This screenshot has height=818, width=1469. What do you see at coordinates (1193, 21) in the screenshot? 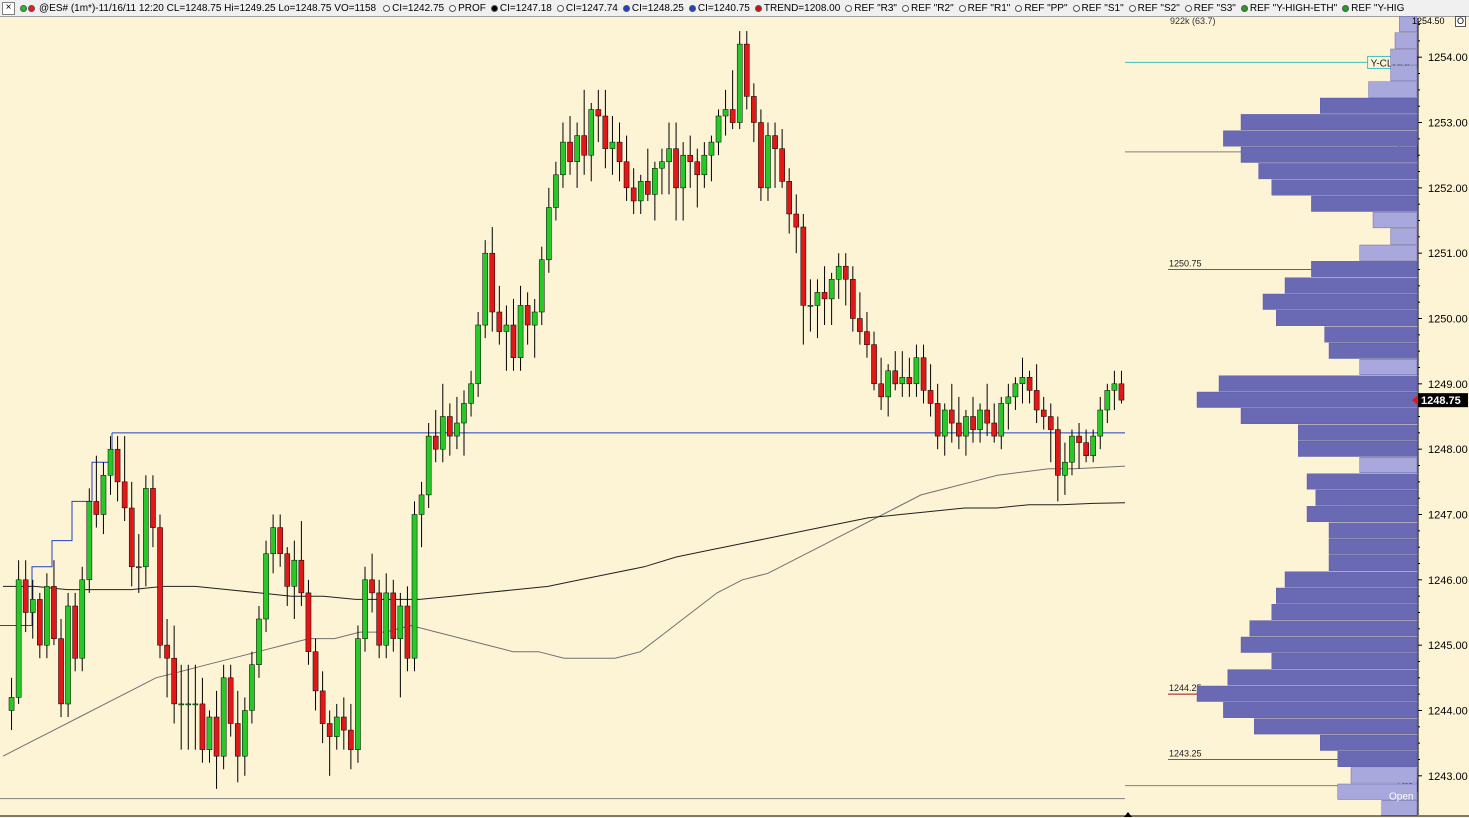
I see `profile-volume-label: 922k (63.7)` at bounding box center [1193, 21].